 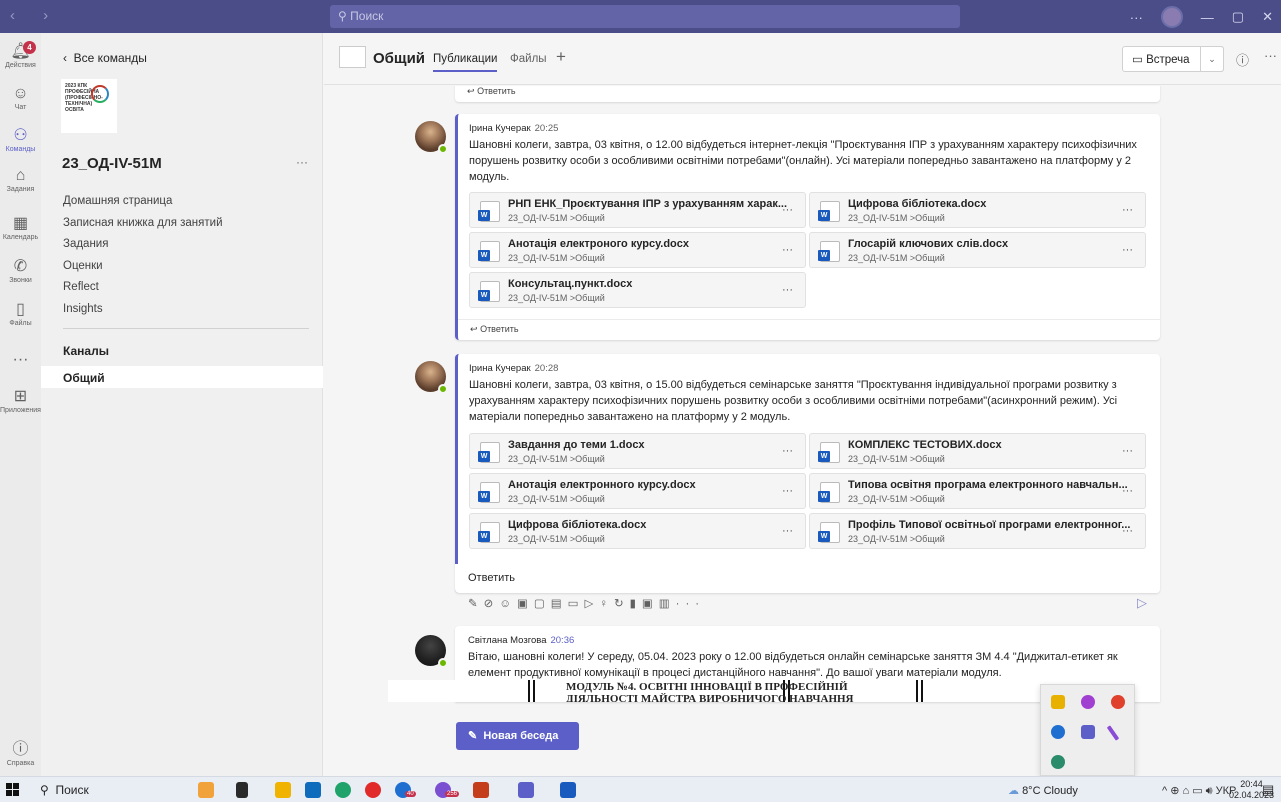 I want to click on rail-more: ···, so click(x=20, y=360).